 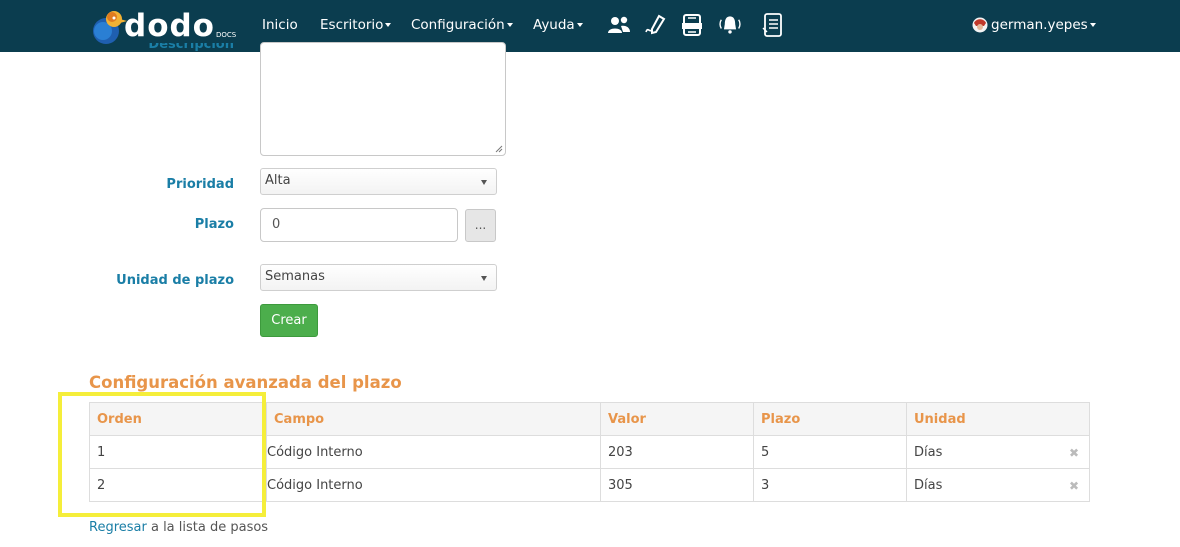 I want to click on unidad-plazo-select: Semanas, so click(x=378, y=277).